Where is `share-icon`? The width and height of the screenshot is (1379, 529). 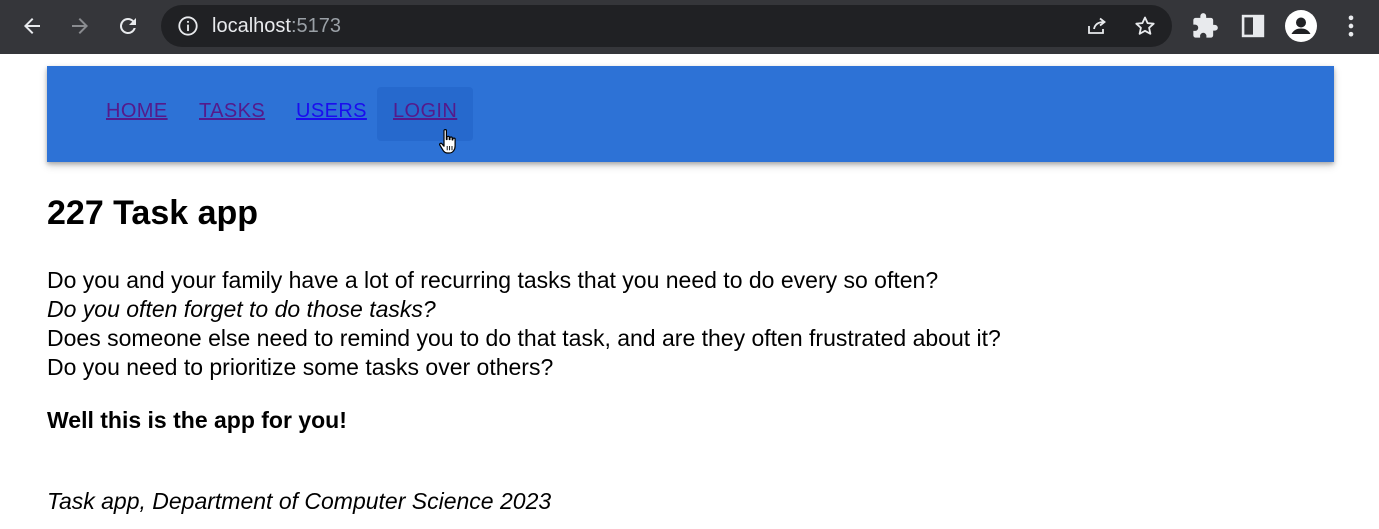 share-icon is located at coordinates (1097, 26).